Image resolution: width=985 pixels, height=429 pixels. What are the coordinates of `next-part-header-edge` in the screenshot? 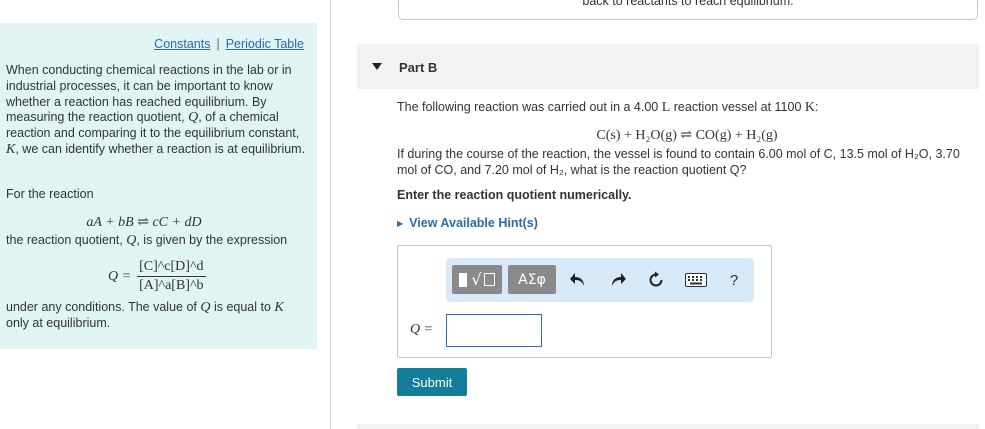 It's located at (668, 426).